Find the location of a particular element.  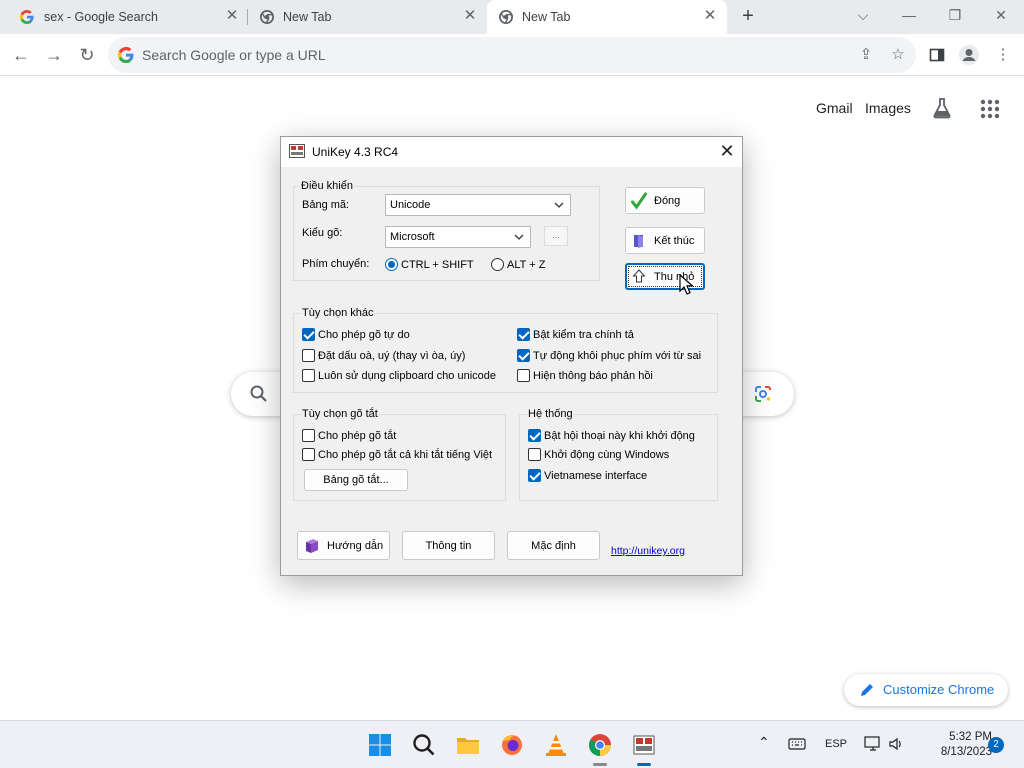

omnibox: Search Google or type a URL is located at coordinates (512, 55).